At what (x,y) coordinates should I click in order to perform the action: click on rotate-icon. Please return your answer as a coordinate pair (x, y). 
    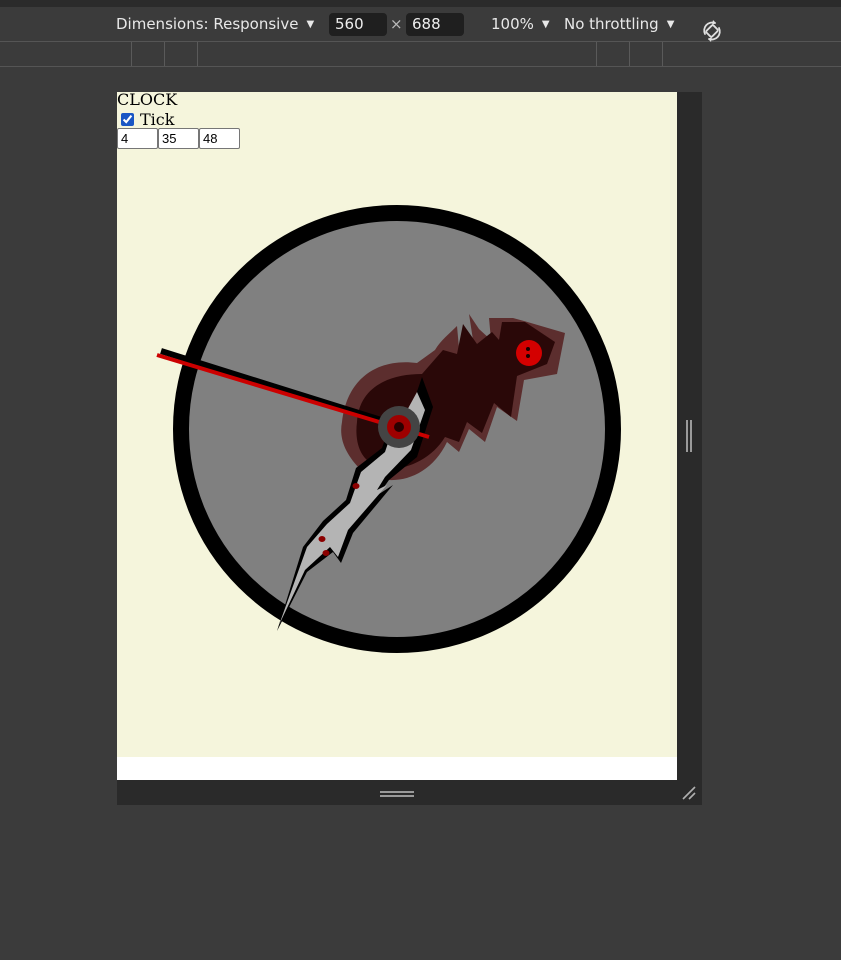
    Looking at the image, I should click on (712, 31).